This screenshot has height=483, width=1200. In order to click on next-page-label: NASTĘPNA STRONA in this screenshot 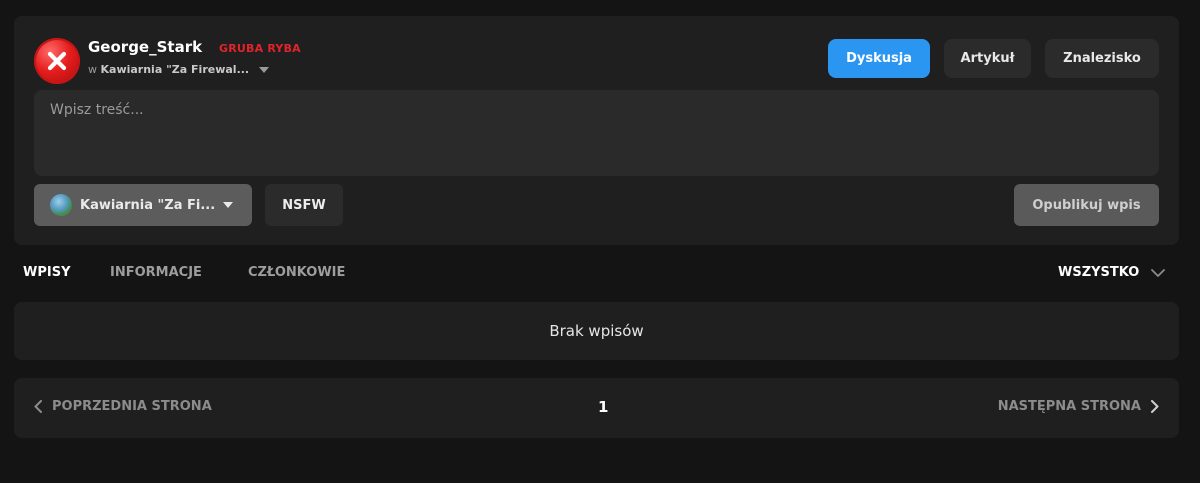, I will do `click(1069, 406)`.